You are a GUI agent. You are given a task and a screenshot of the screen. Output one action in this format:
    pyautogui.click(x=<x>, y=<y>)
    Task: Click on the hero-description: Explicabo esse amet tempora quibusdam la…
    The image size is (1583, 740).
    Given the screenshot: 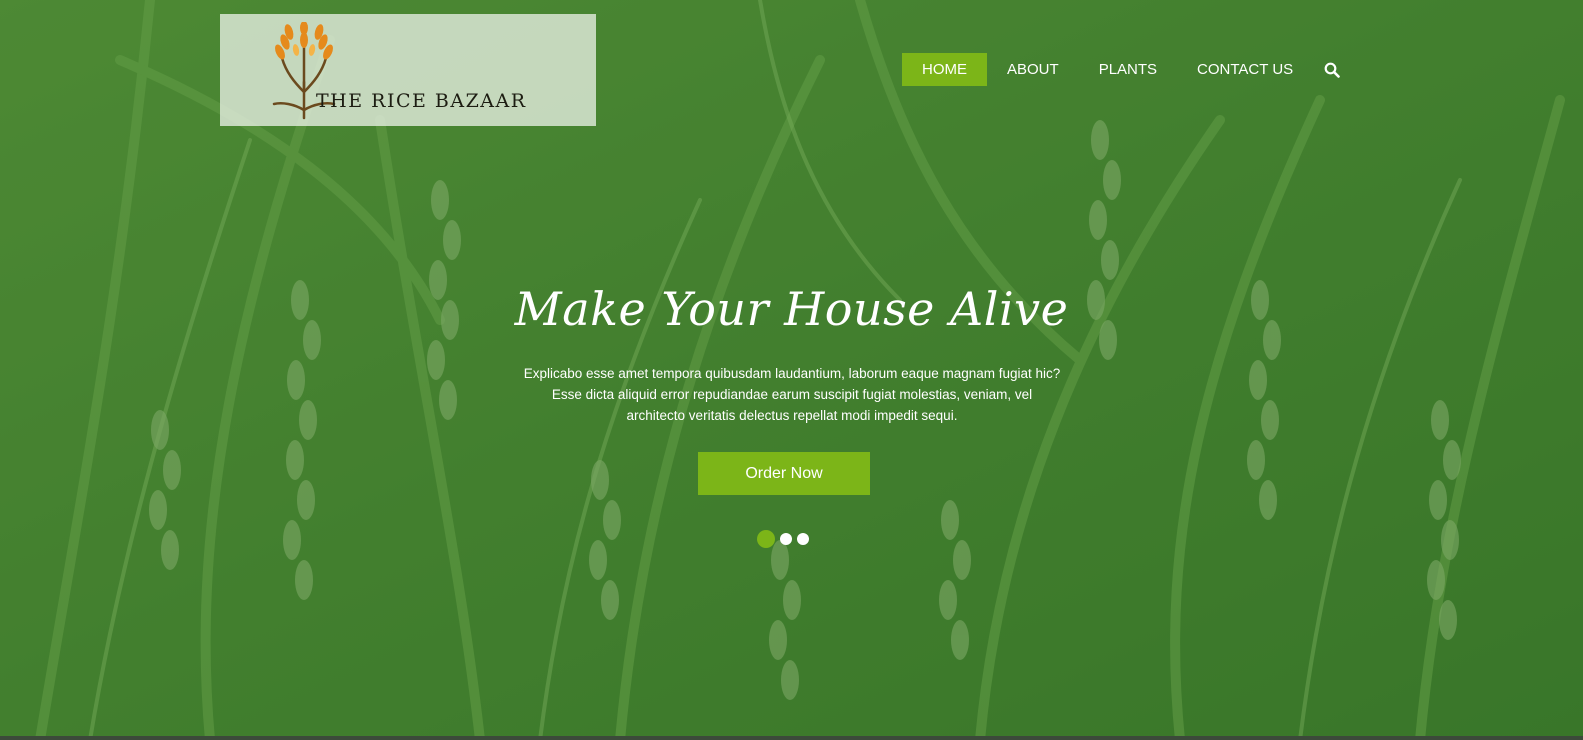 What is the action you would take?
    pyautogui.click(x=792, y=394)
    